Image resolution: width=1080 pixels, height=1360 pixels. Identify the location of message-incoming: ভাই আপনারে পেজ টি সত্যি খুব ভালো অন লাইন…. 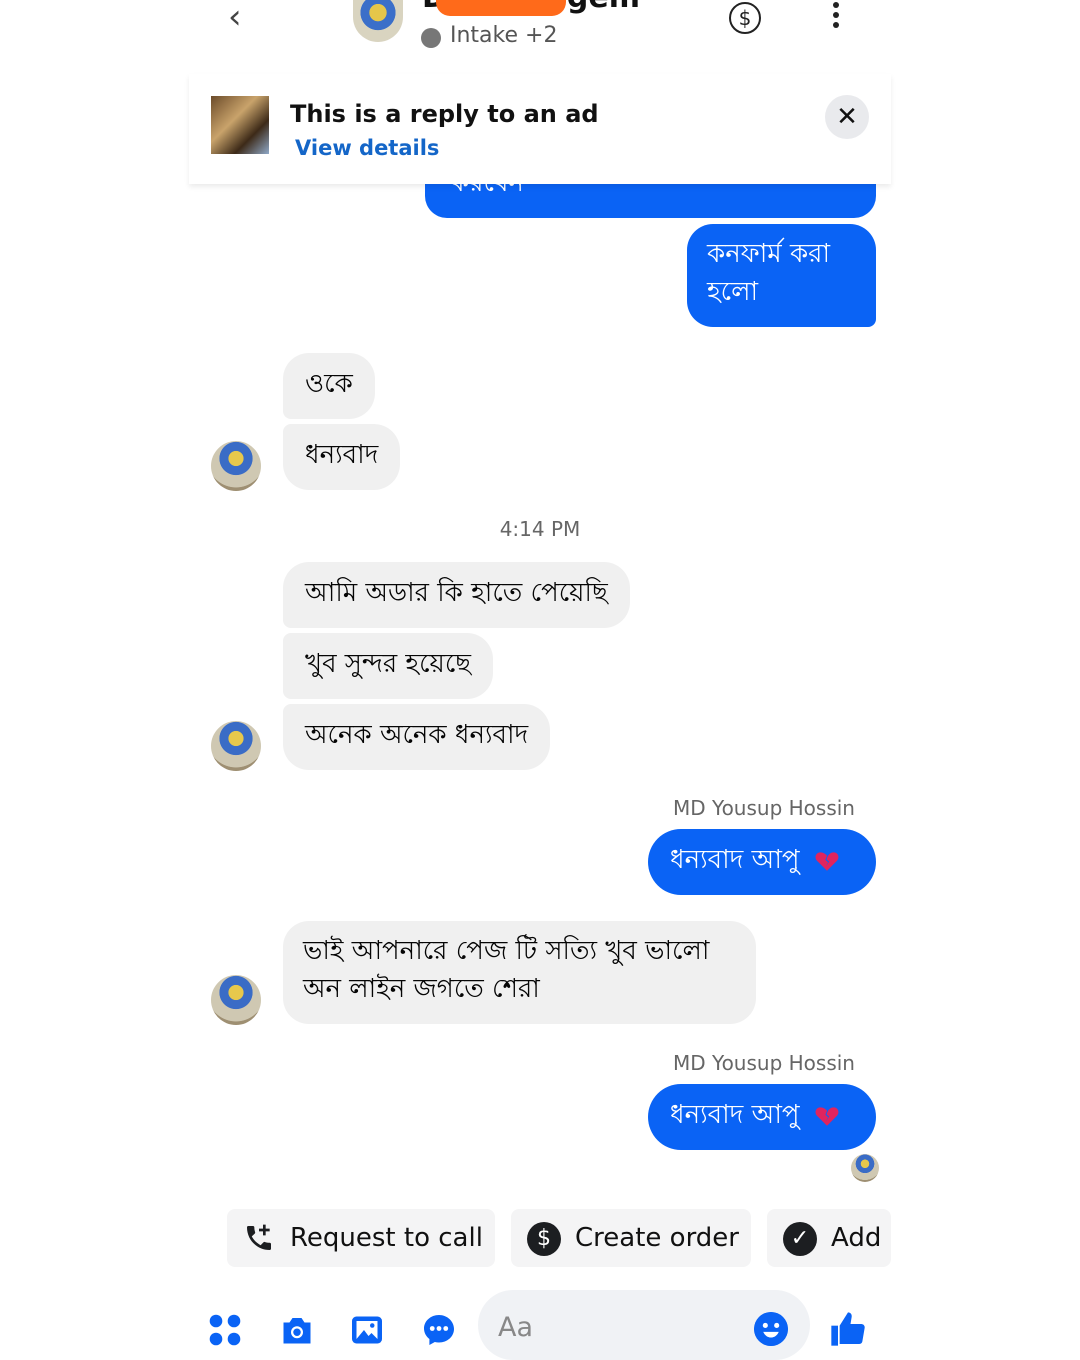
(519, 972).